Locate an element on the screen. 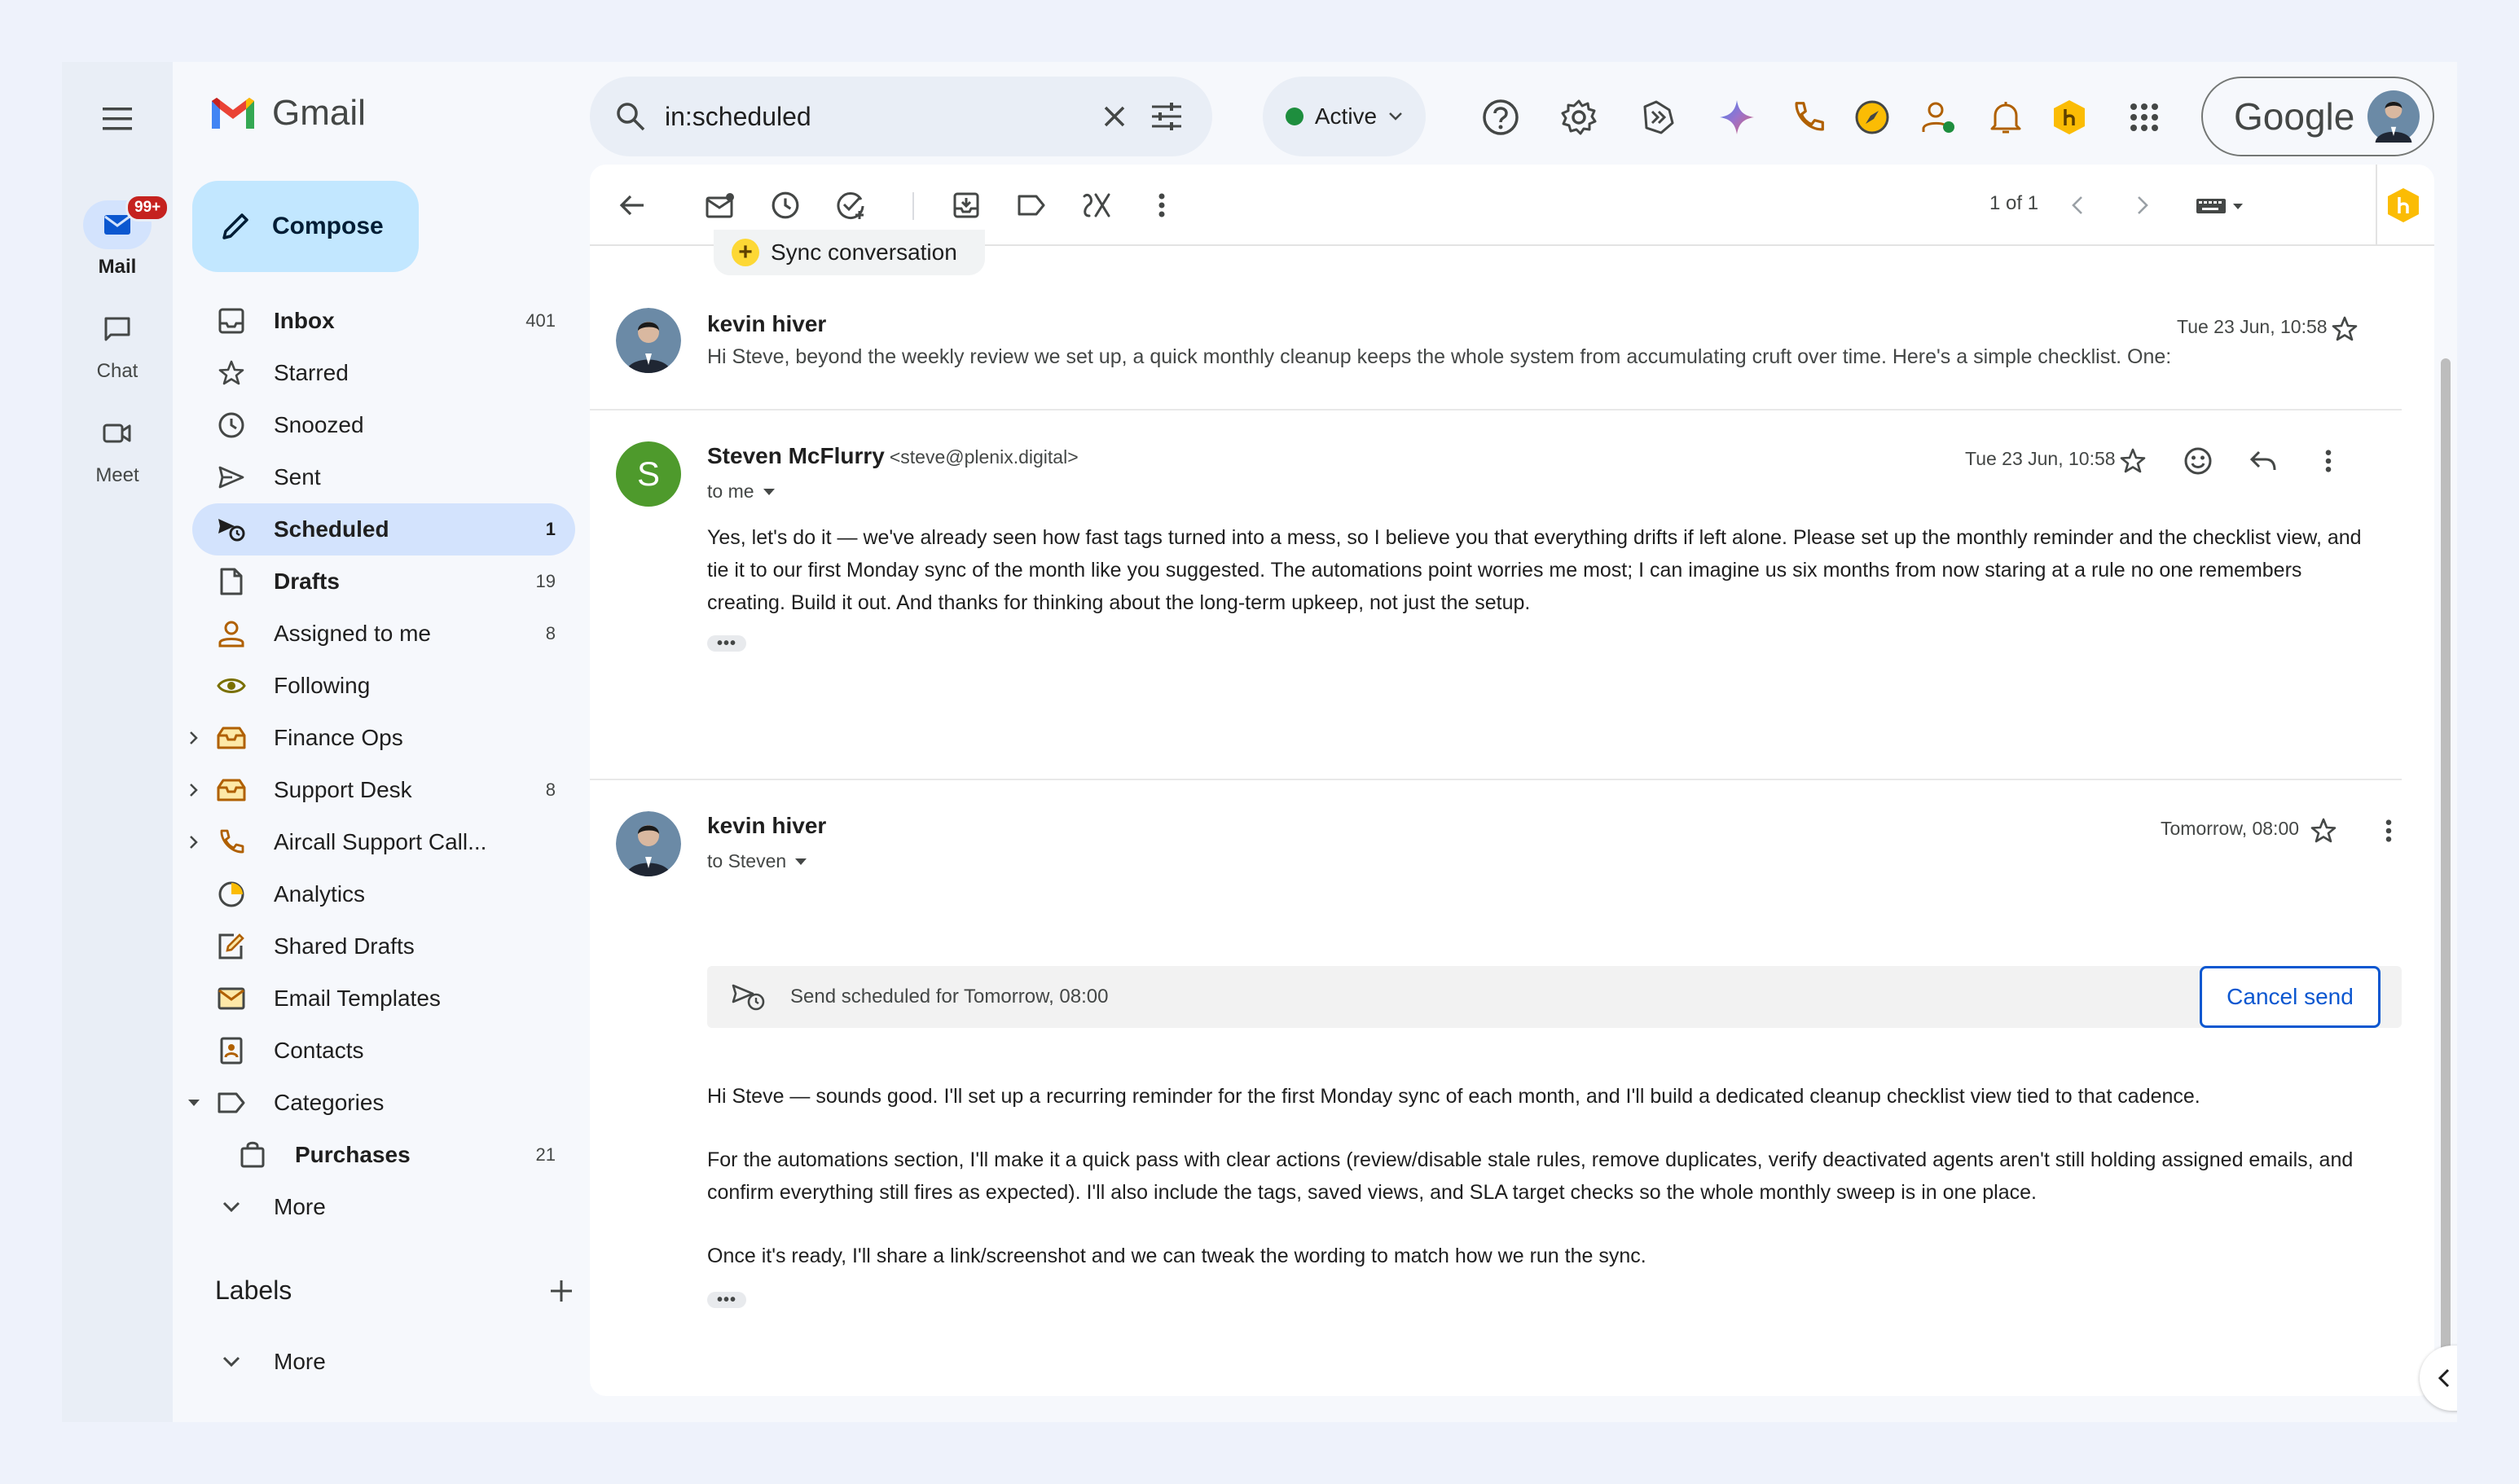 The image size is (2519, 1484). nav-item-assigned-to-me: Assigned to me 8 is located at coordinates (383, 634).